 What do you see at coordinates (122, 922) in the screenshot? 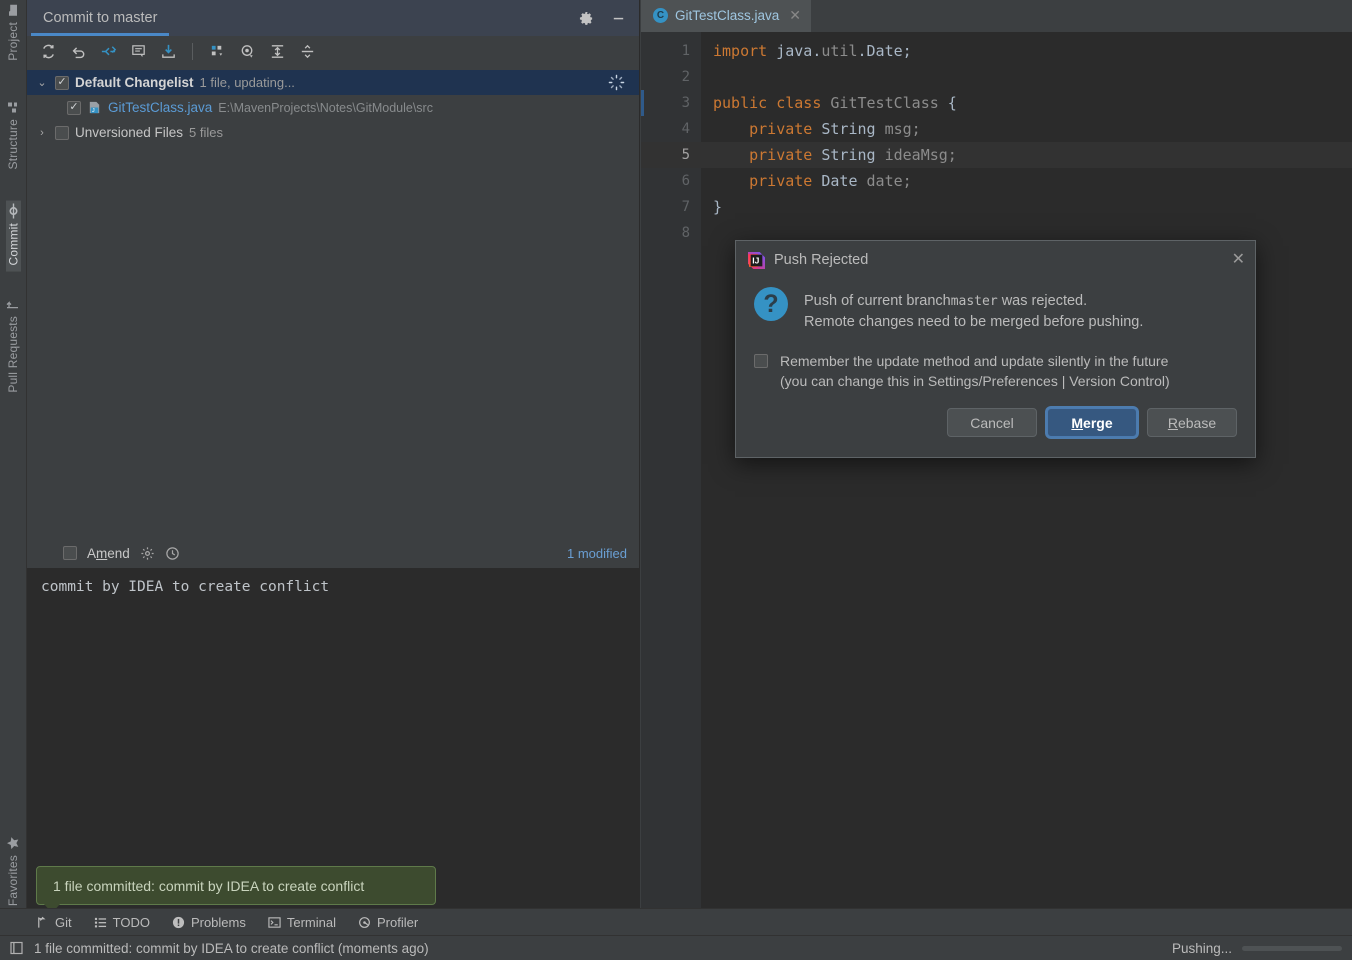
I see `bottom-item-todo: TODO` at bounding box center [122, 922].